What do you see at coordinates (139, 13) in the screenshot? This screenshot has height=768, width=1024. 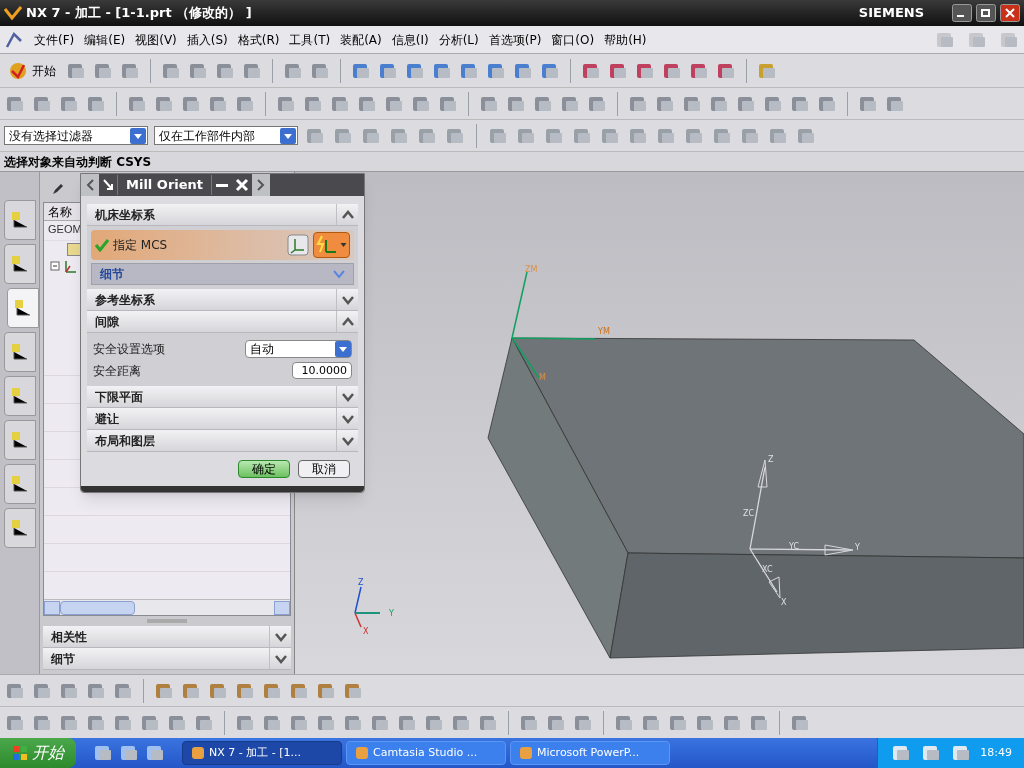 I see `window-title: NX 7 - 加工 - [1-1.prt （修改的） ]` at bounding box center [139, 13].